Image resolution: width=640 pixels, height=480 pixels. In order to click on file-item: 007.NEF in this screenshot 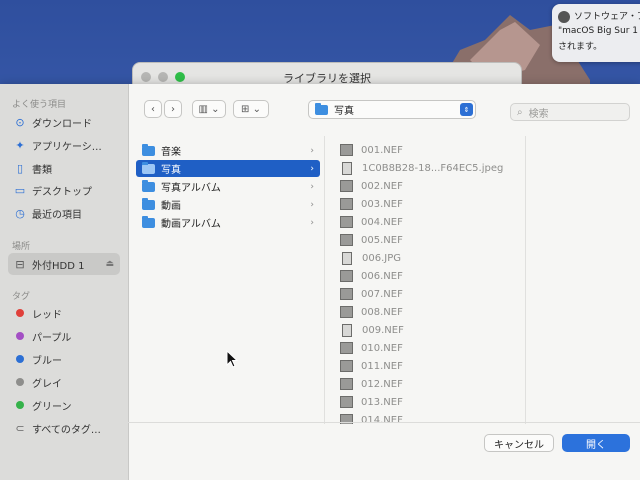, I will do `click(430, 294)`.